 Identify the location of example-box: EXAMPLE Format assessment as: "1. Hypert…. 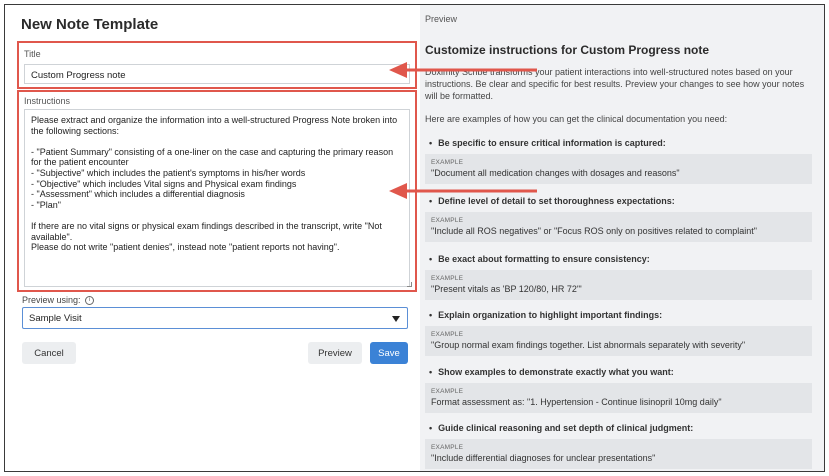
(618, 398).